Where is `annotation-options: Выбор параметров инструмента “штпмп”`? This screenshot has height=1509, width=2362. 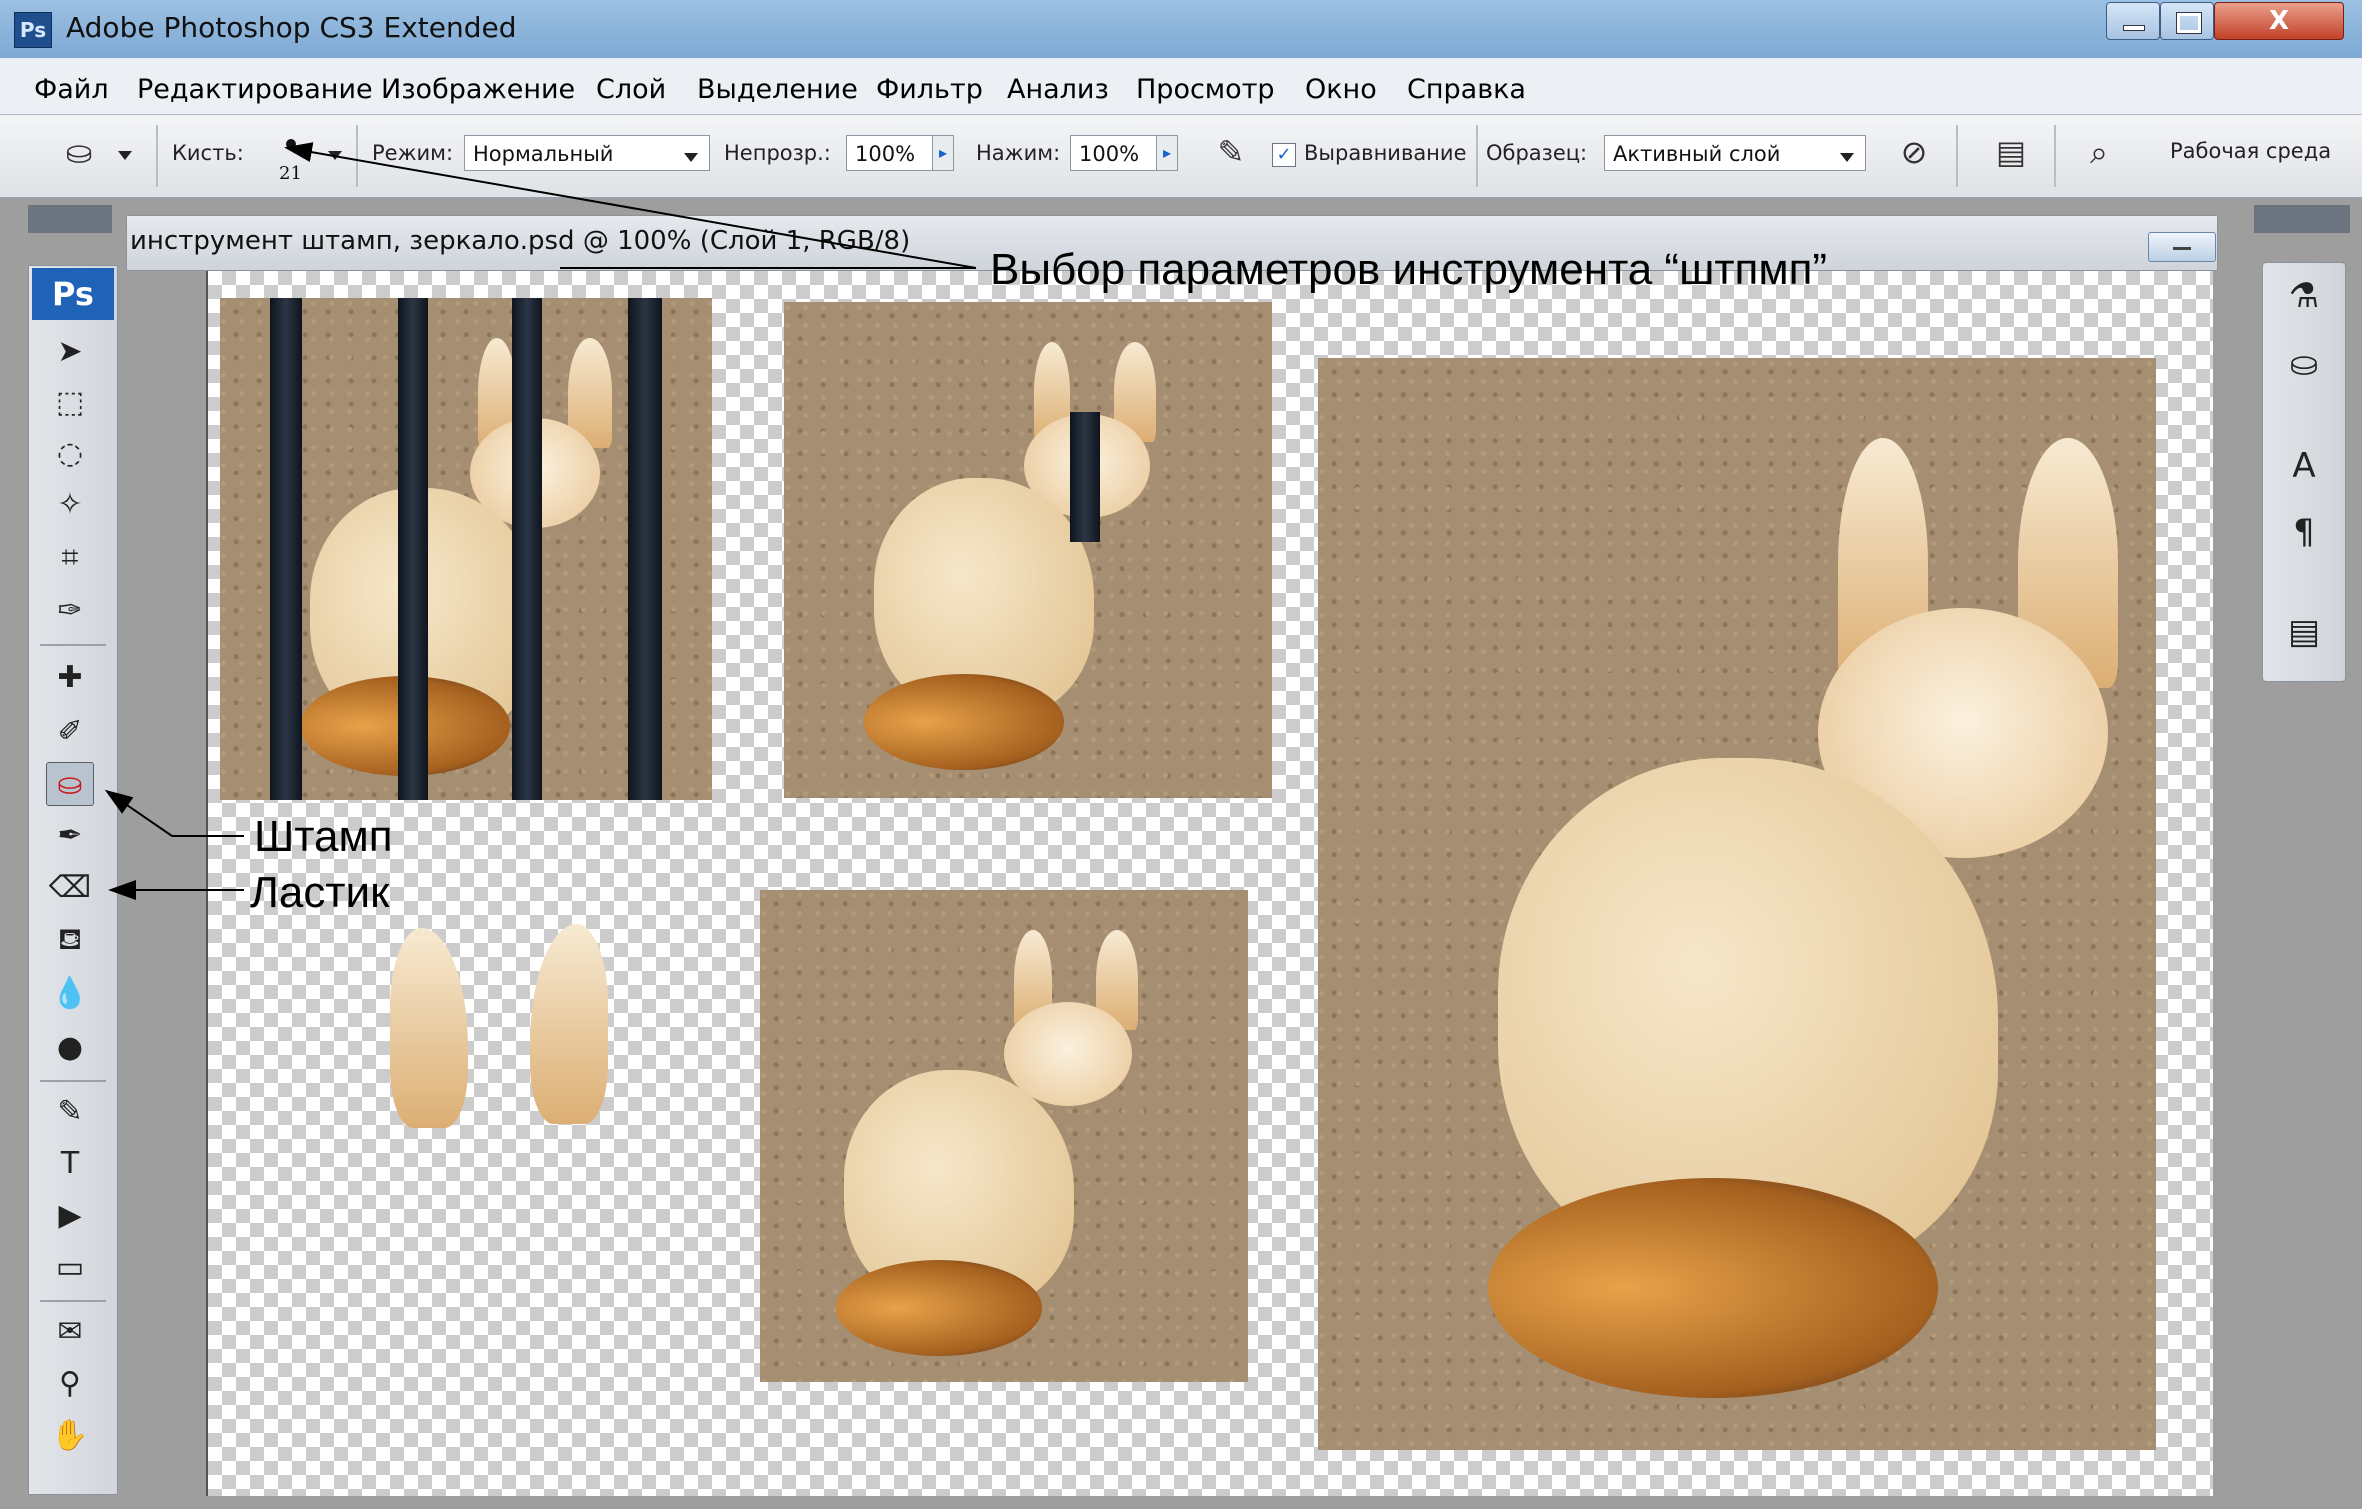 annotation-options: Выбор параметров инструмента “штпмп” is located at coordinates (1409, 269).